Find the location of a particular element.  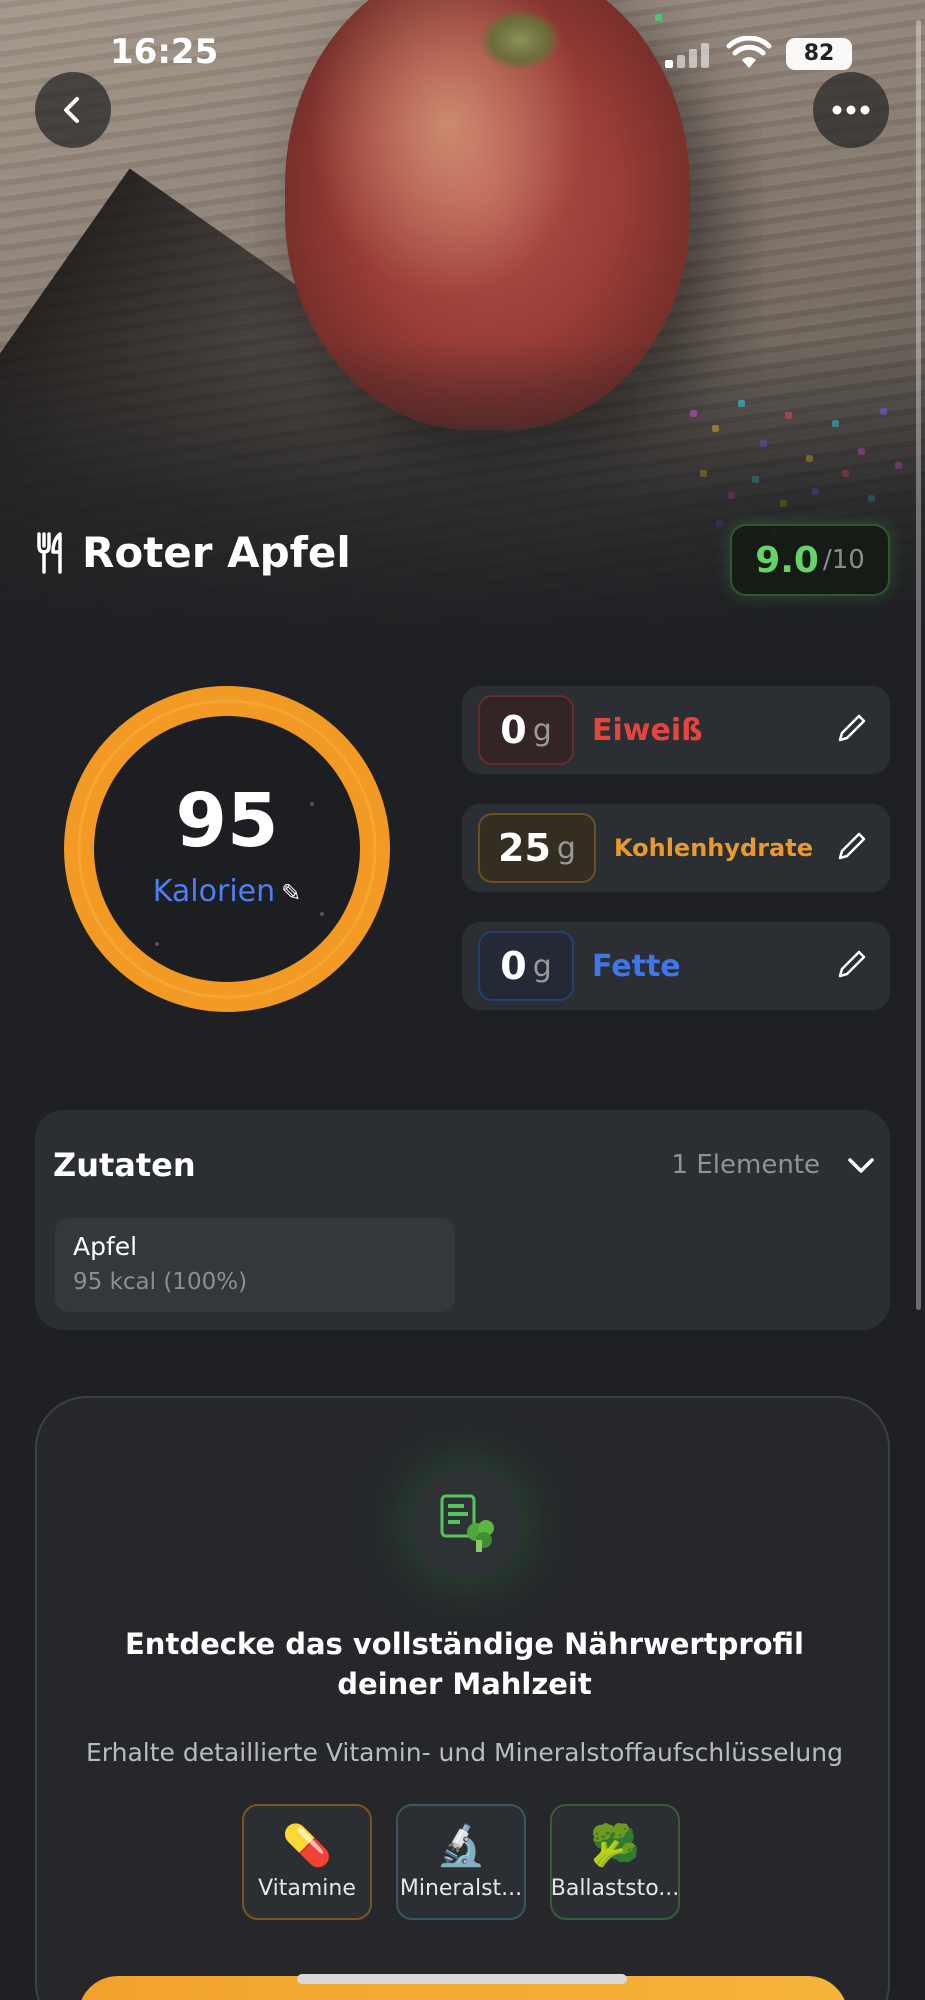

chip-vitamins: 💊 Vitamine is located at coordinates (307, 1862).